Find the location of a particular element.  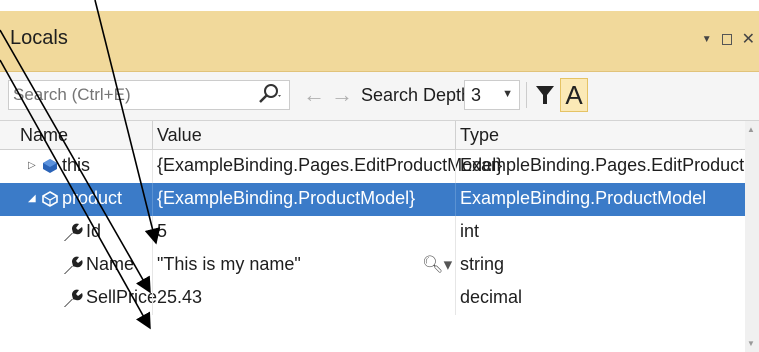

toolbar-separator is located at coordinates (526, 95).